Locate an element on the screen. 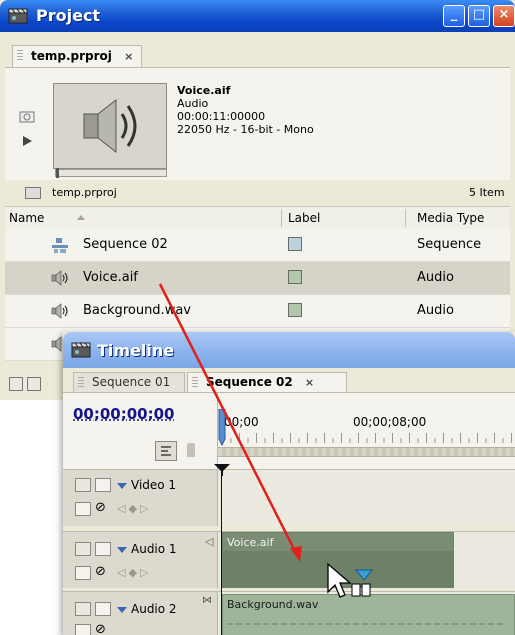  minimize-button: _ is located at coordinates (454, 16).